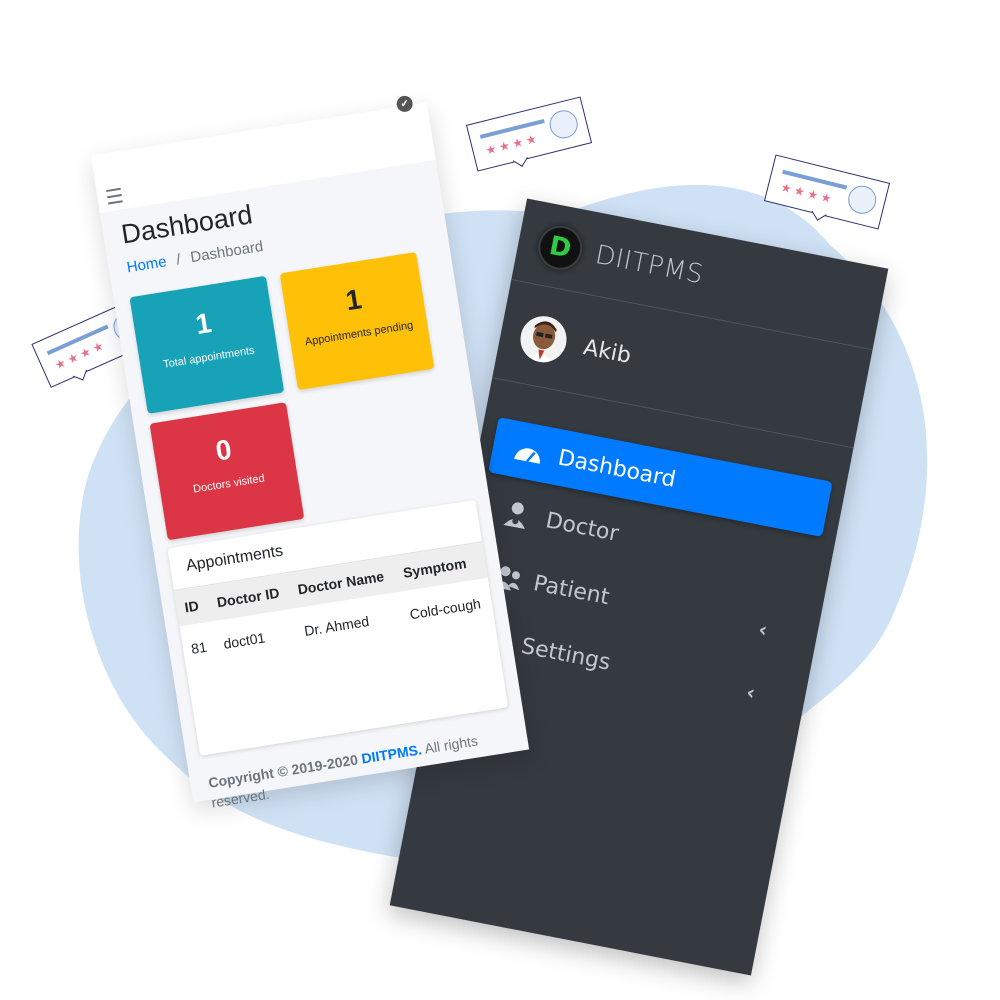 This screenshot has height=1000, width=1000. Describe the element at coordinates (391, 753) in the screenshot. I see `footer-brand-link: DIITPMS.` at that location.